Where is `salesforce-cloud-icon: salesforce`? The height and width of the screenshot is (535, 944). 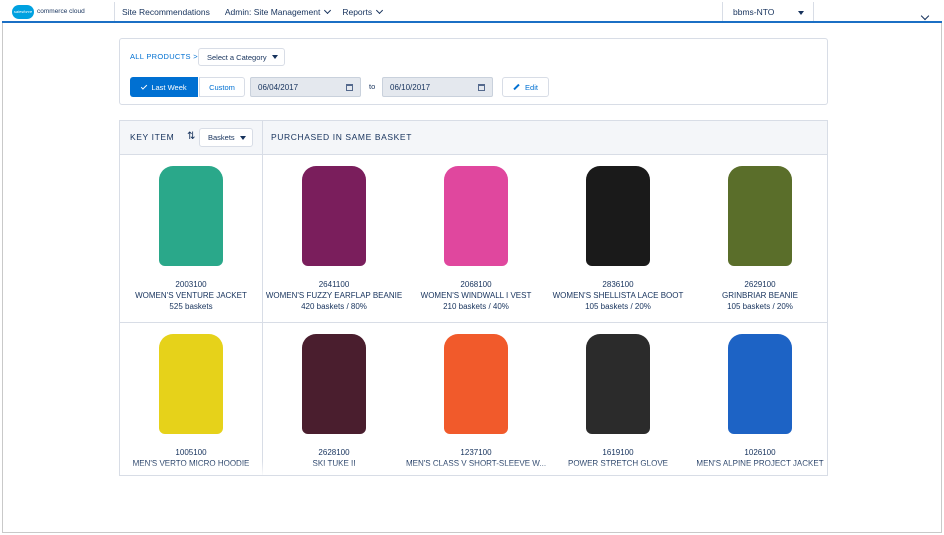 salesforce-cloud-icon: salesforce is located at coordinates (23, 11).